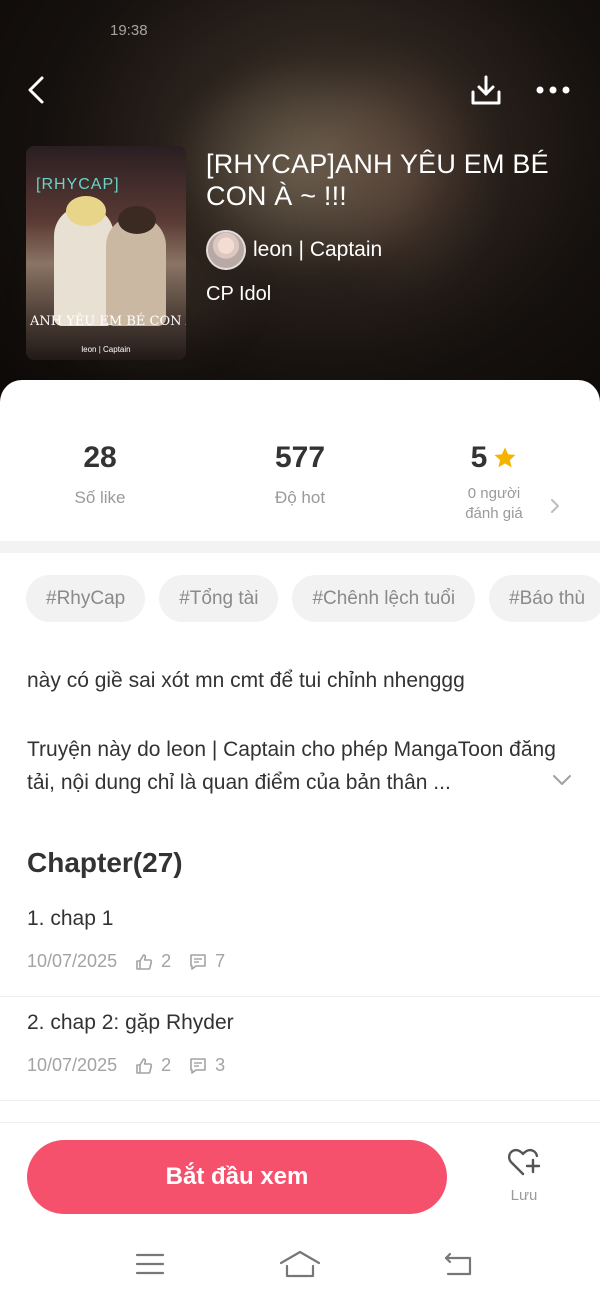 The width and height of the screenshot is (600, 1300). I want to click on chevron-left-icon, so click(36, 90).